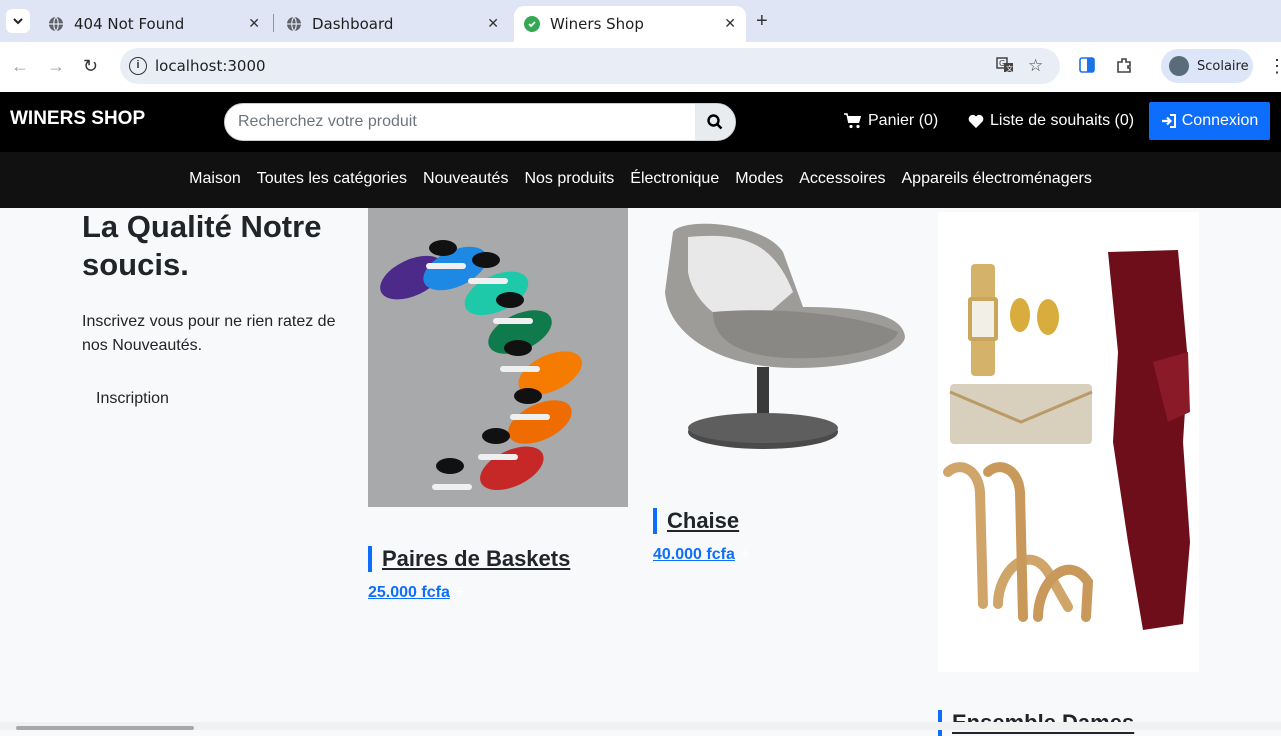 The height and width of the screenshot is (736, 1281). I want to click on back-arrow-icon: ←, so click(20, 66).